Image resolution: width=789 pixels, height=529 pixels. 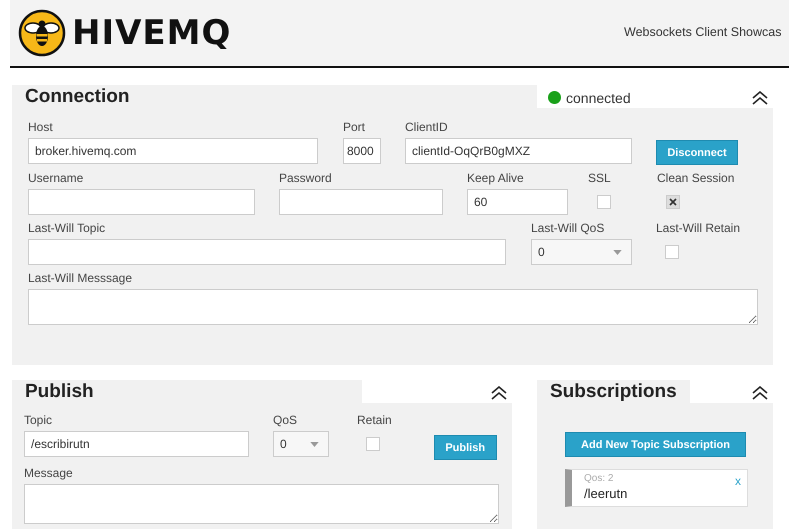 What do you see at coordinates (41, 128) in the screenshot?
I see `field-label: Host` at bounding box center [41, 128].